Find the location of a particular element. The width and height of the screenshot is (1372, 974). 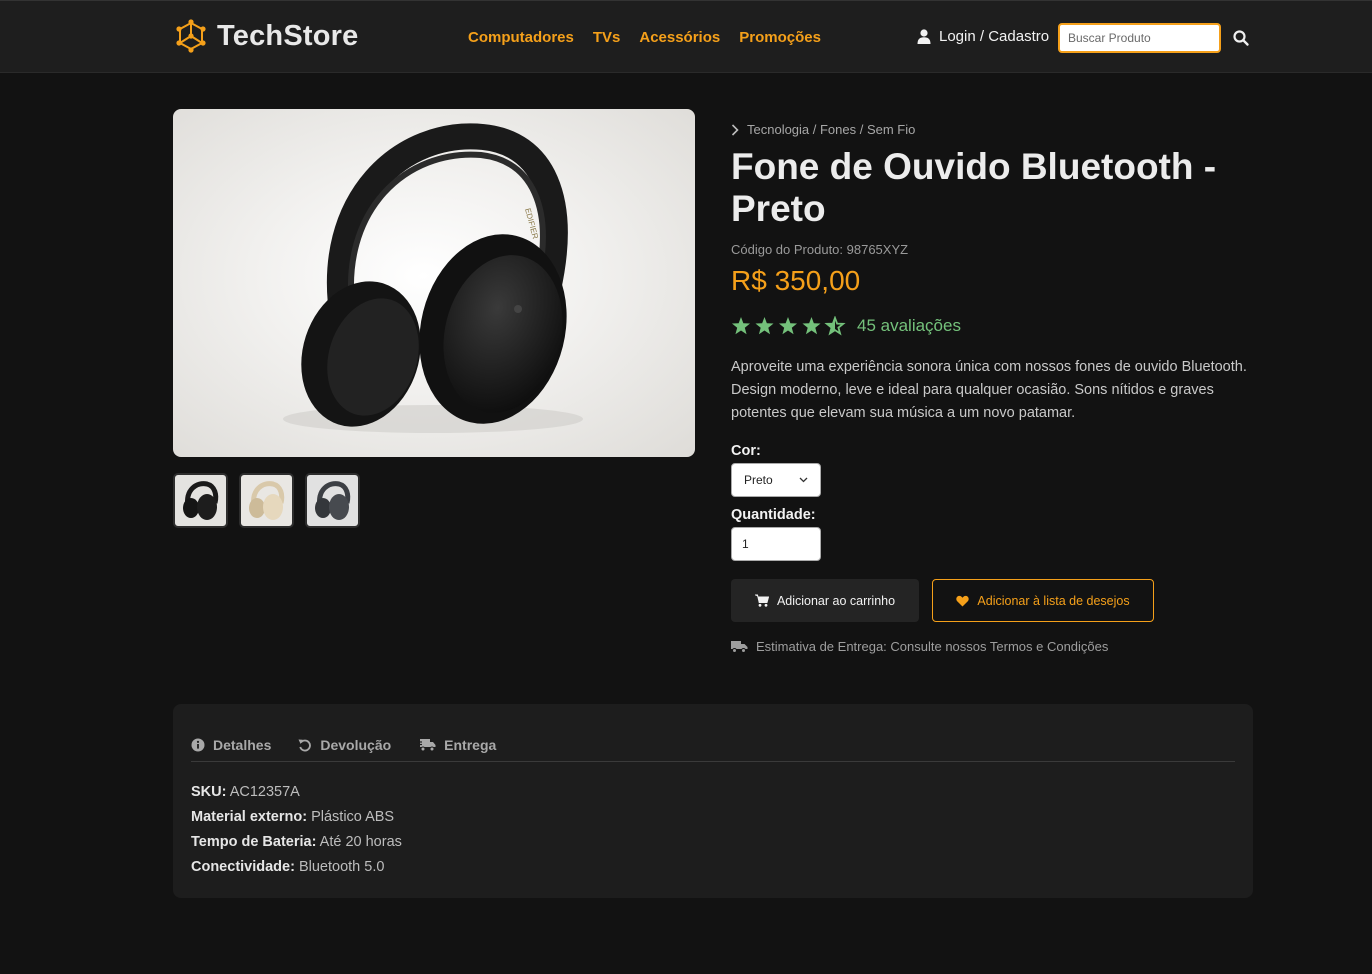

star-rating-icons is located at coordinates (788, 326).